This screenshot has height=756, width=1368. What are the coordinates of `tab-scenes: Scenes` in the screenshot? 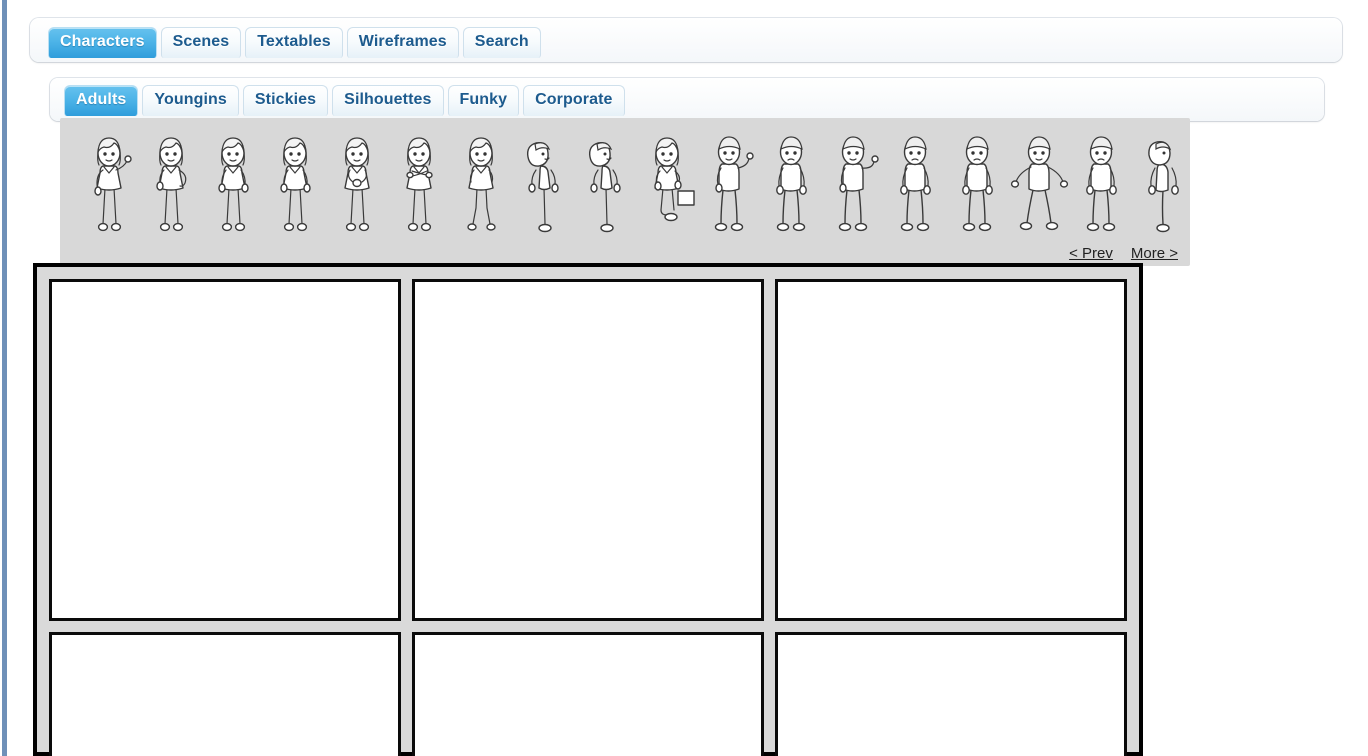 It's located at (201, 42).